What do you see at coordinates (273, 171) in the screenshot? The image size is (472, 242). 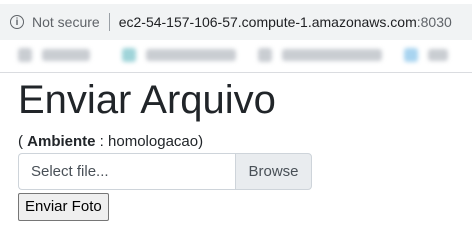 I see `browse-button: Browse` at bounding box center [273, 171].